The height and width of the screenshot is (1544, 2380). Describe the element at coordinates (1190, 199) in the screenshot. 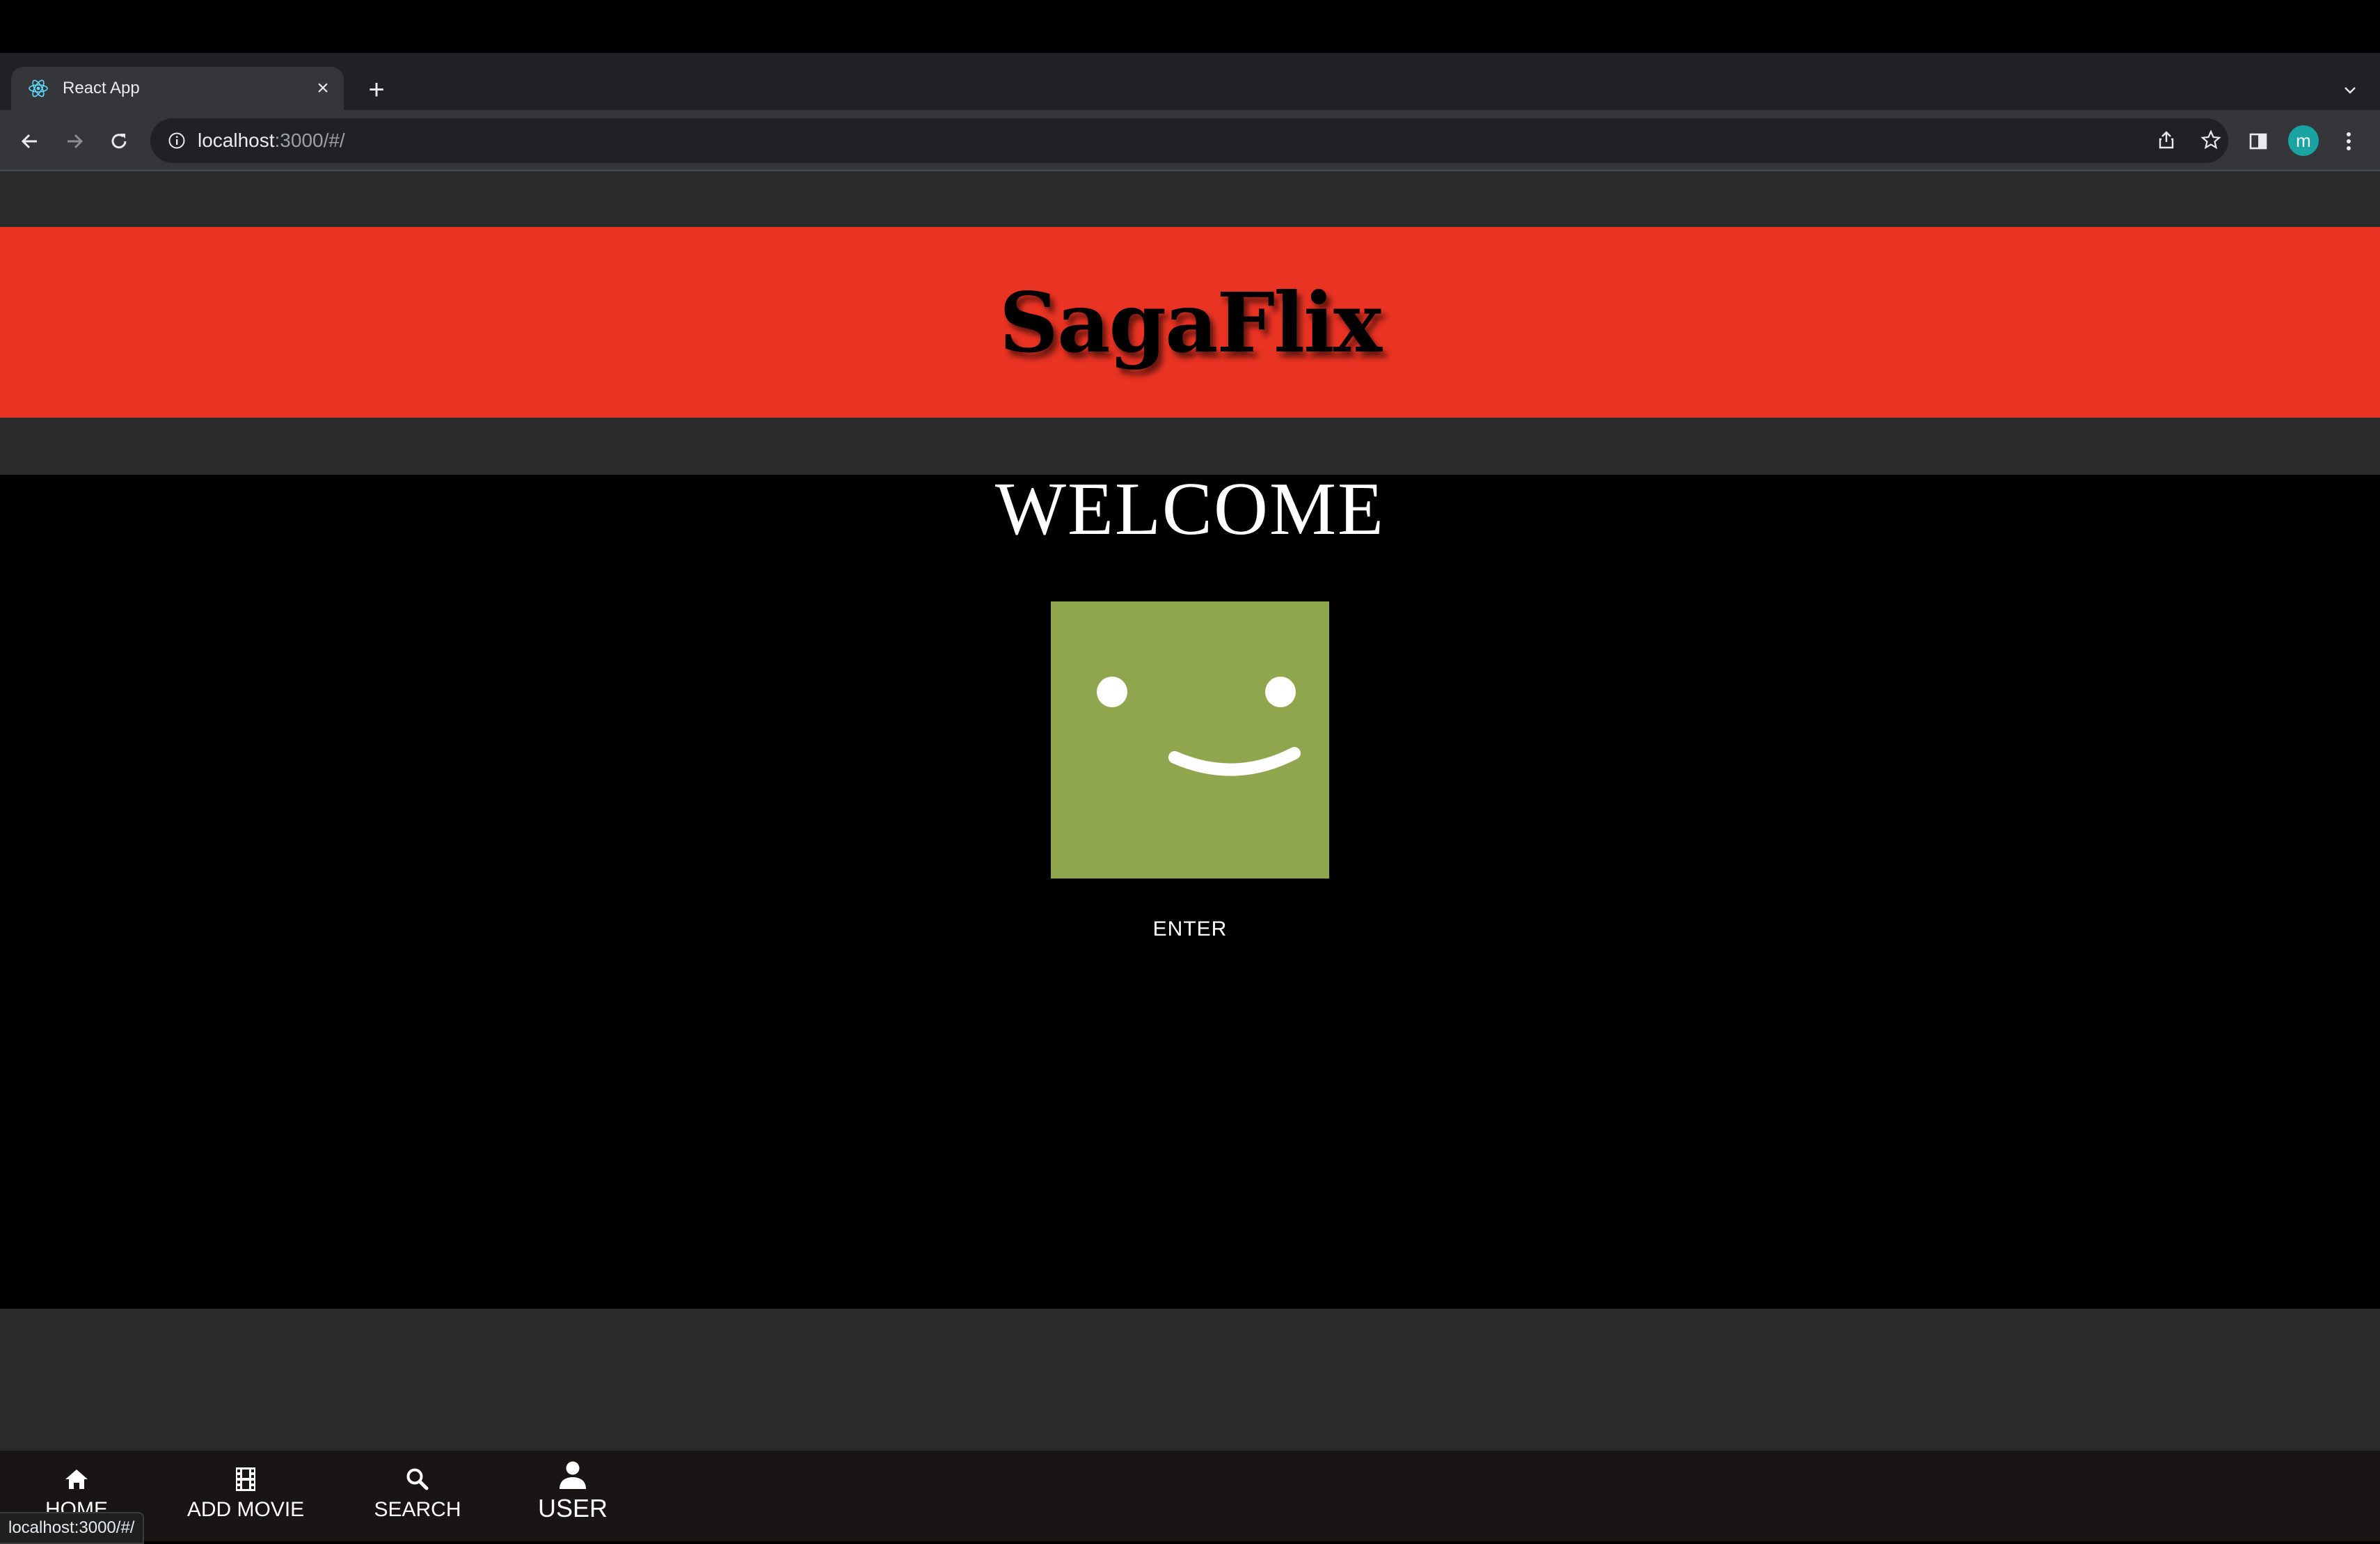

I see `top-spacer-band` at that location.